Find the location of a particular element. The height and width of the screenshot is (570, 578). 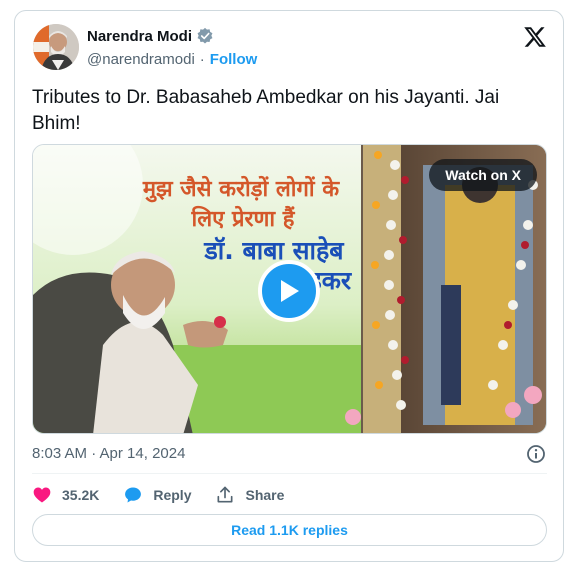

author-name: Narendra Modi is located at coordinates (139, 36).